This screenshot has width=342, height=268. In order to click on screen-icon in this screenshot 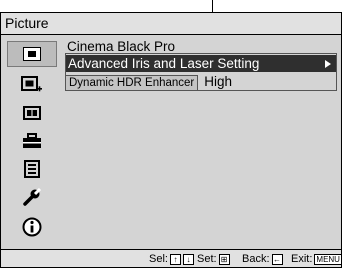, I will do `click(32, 113)`.